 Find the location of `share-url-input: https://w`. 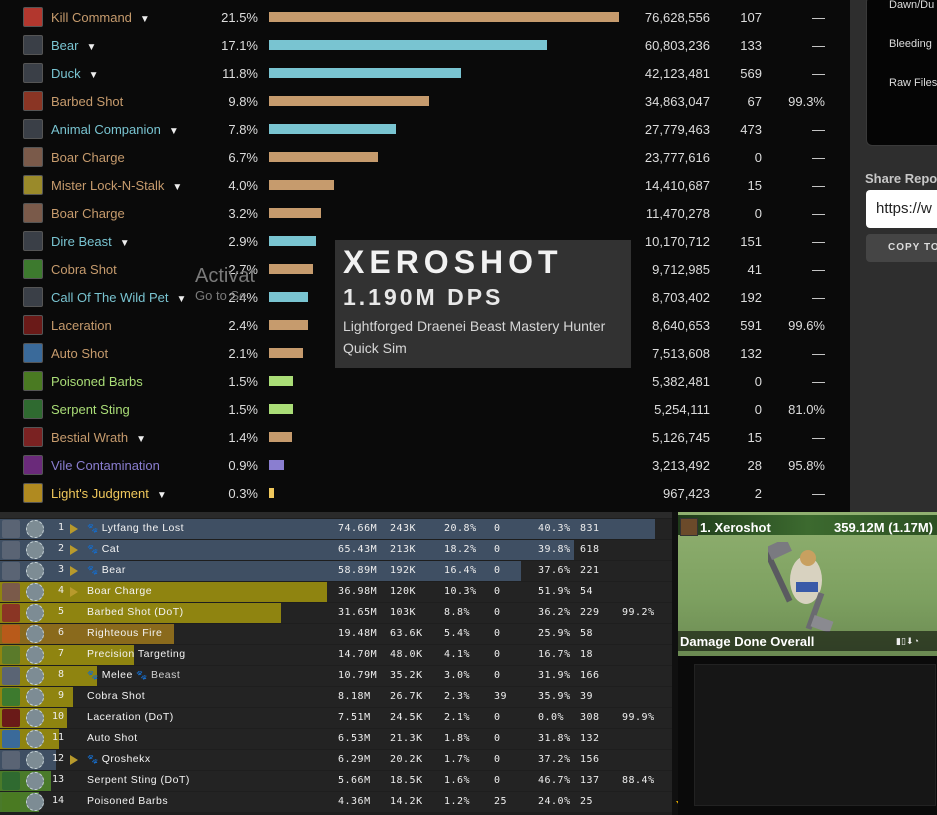

share-url-input: https://w is located at coordinates (901, 209).